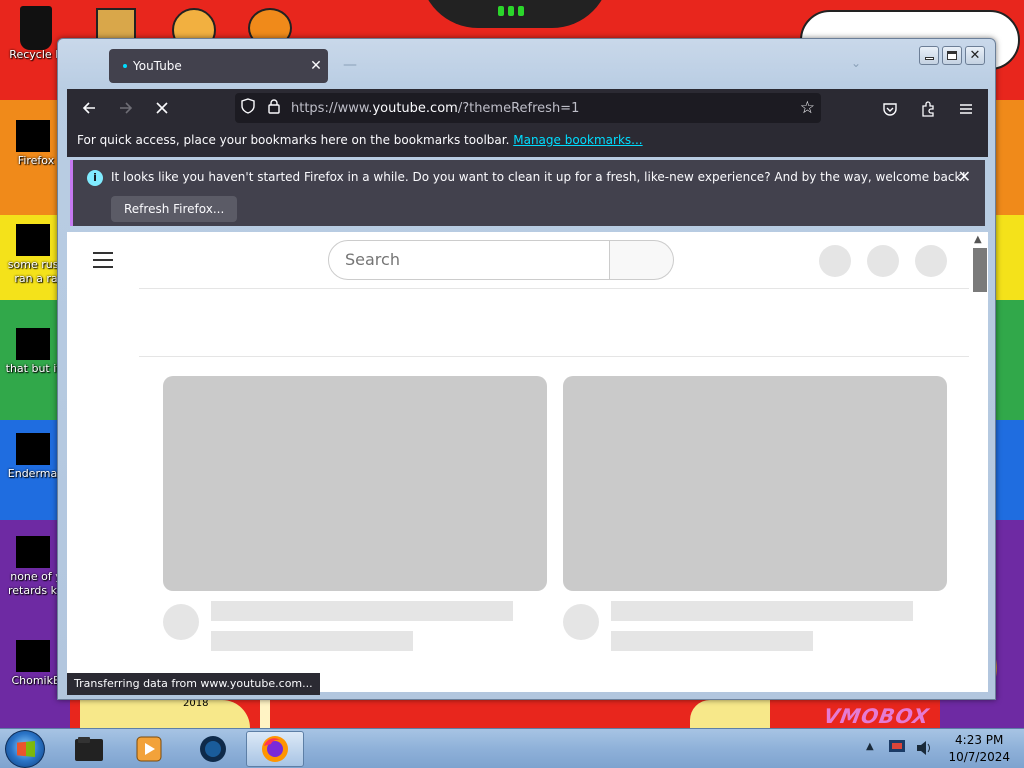 This screenshot has width=1024, height=768. What do you see at coordinates (979, 749) in the screenshot?
I see `clock: 4:23 PM 10/7/2024` at bounding box center [979, 749].